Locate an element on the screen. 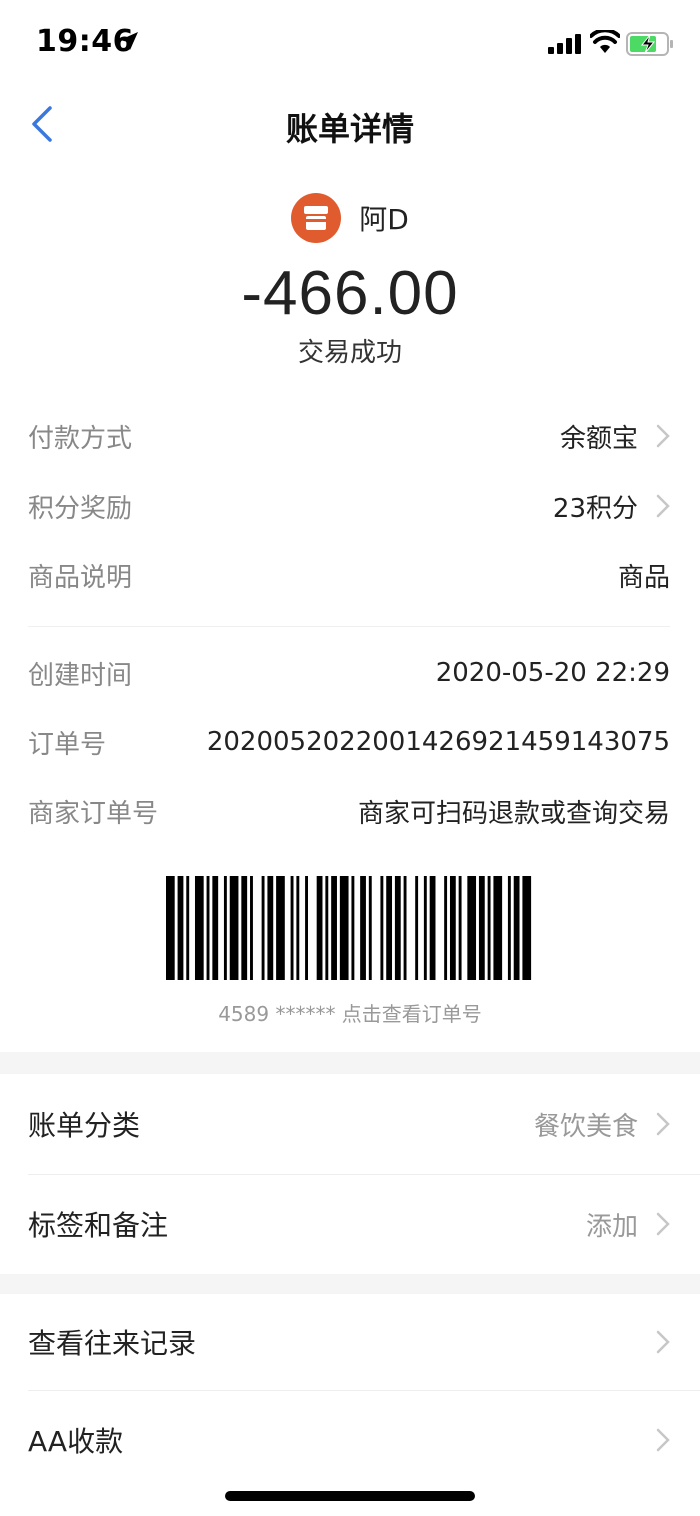 Image resolution: width=700 pixels, height=1516 pixels. cellular-signal-icon is located at coordinates (564, 44).